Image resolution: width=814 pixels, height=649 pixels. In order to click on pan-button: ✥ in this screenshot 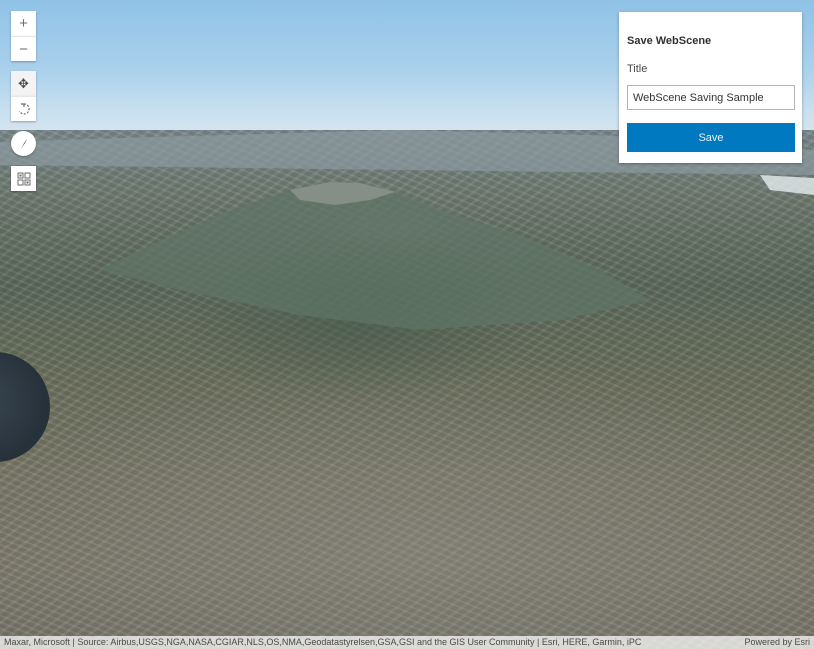, I will do `click(23, 83)`.